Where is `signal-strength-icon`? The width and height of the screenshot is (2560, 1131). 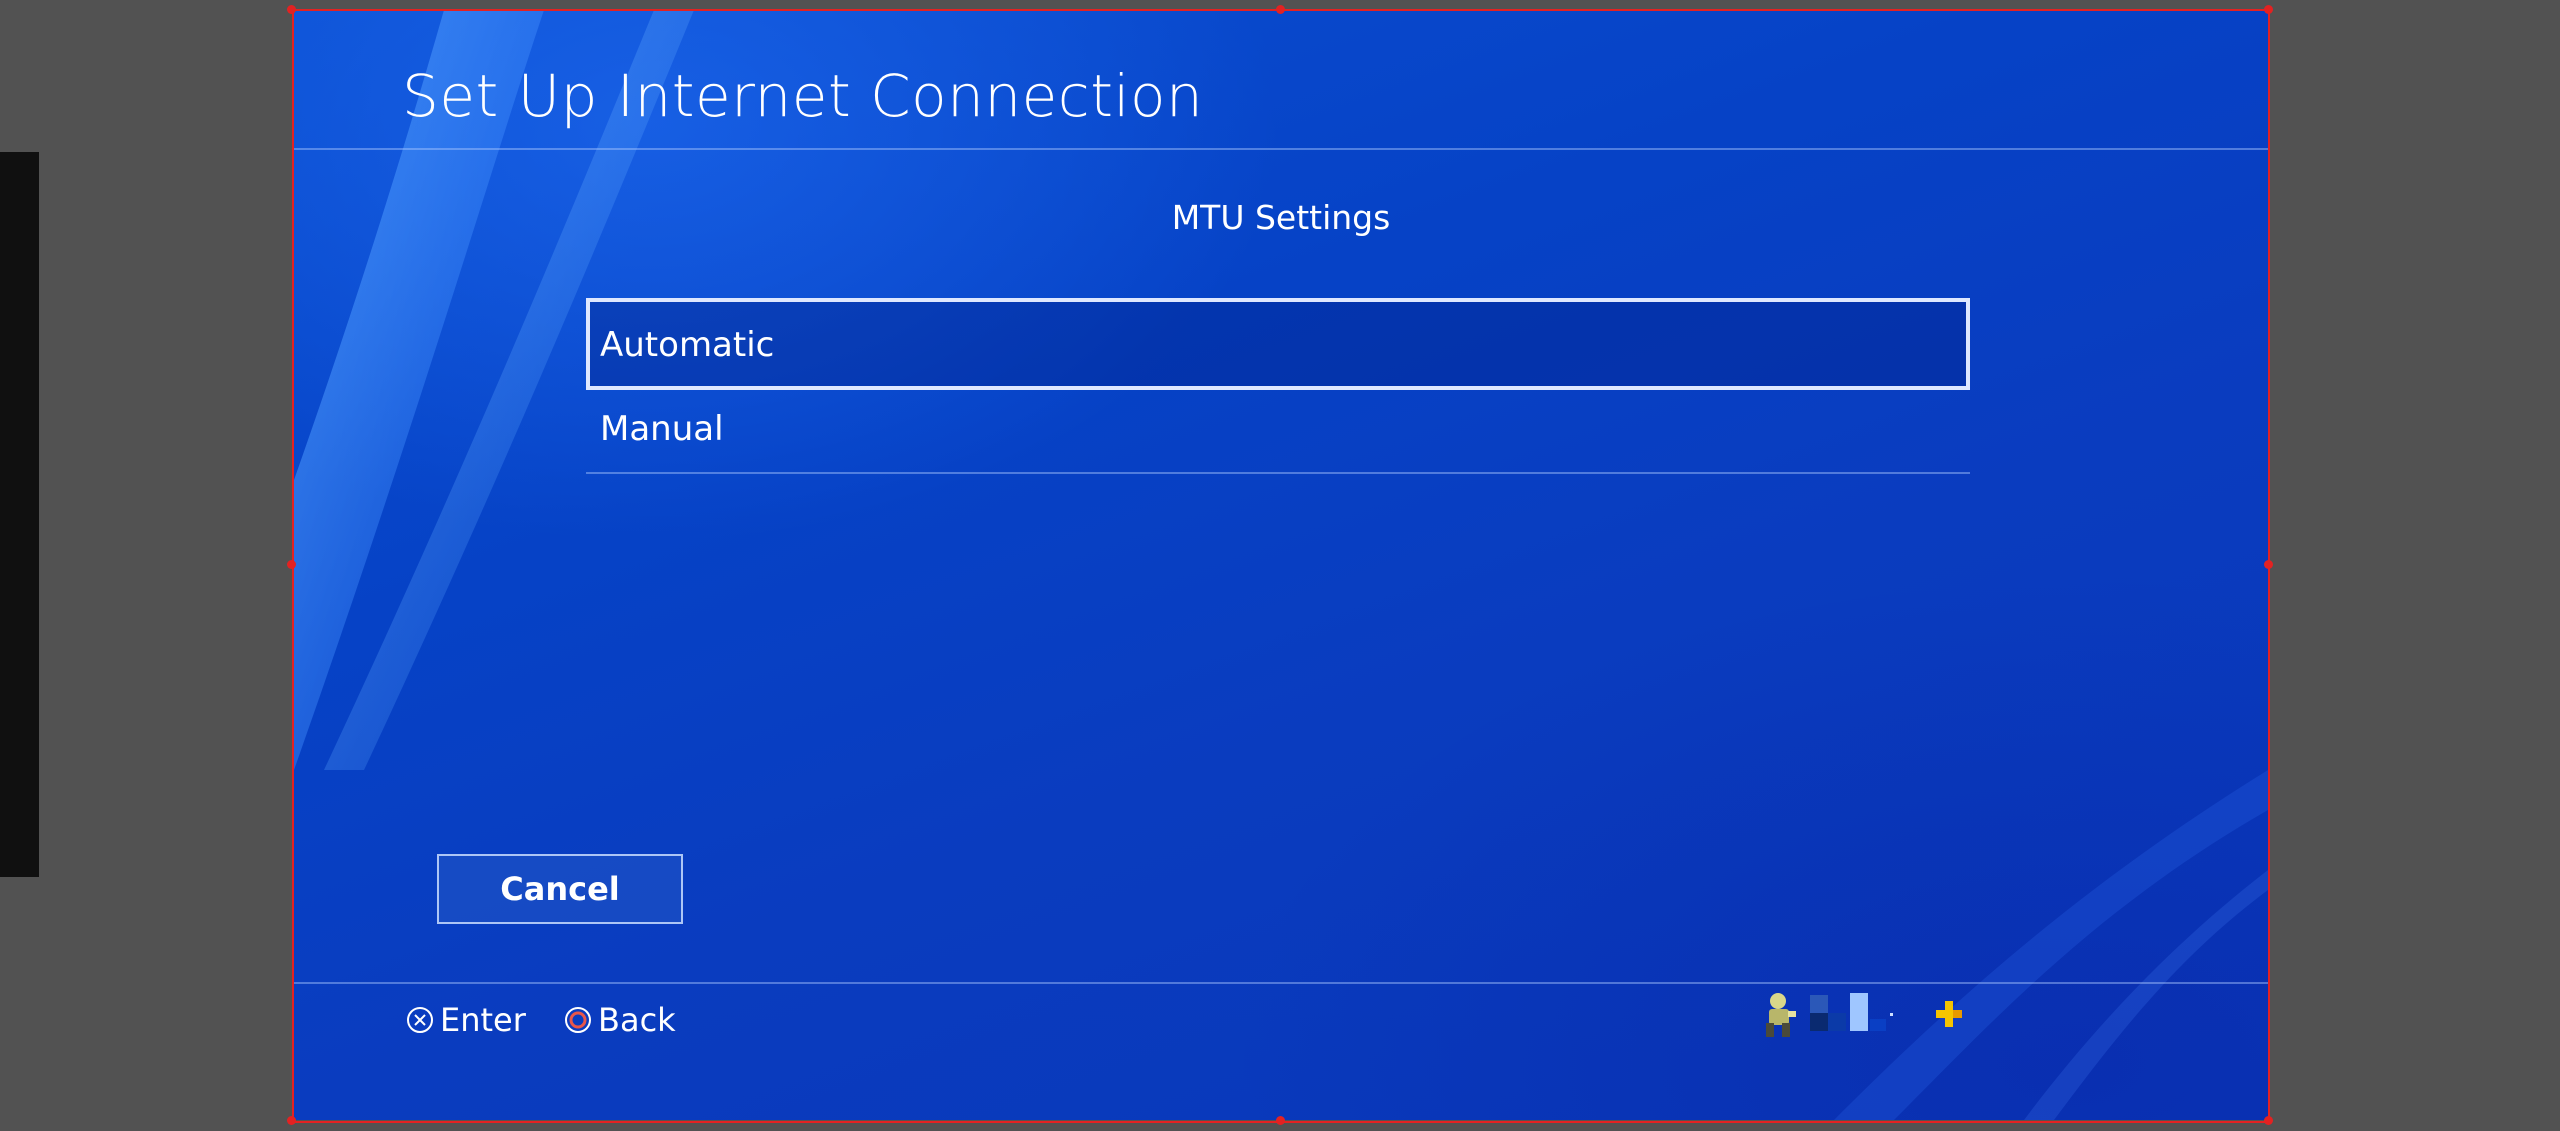
signal-strength-icon is located at coordinates (1851, 1012).